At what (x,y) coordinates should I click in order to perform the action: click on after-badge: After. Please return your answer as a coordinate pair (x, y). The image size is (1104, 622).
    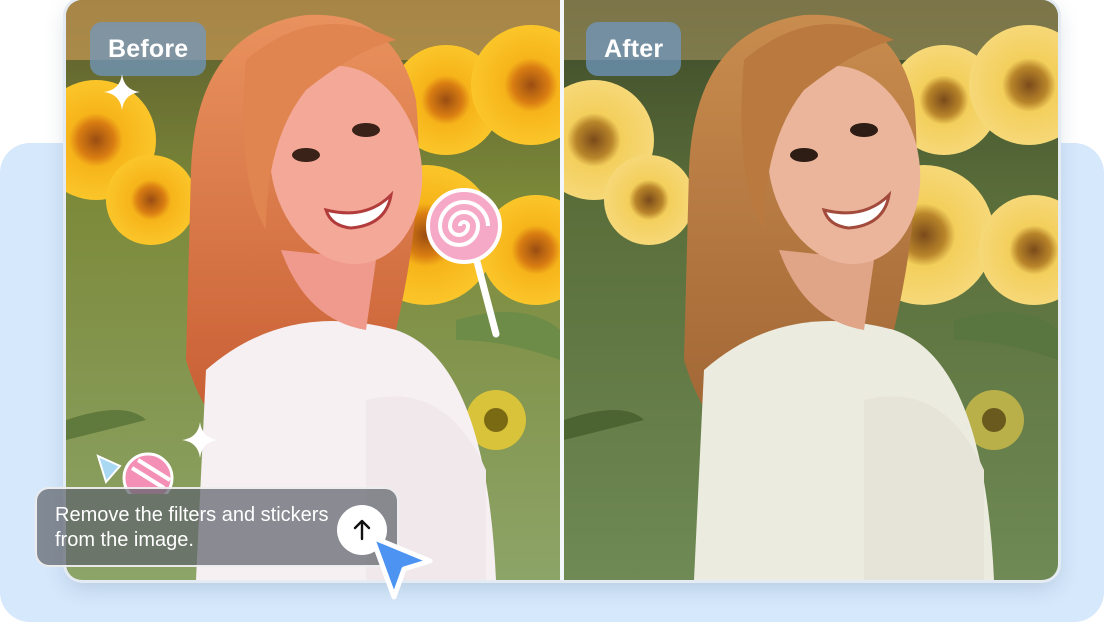
    Looking at the image, I should click on (634, 49).